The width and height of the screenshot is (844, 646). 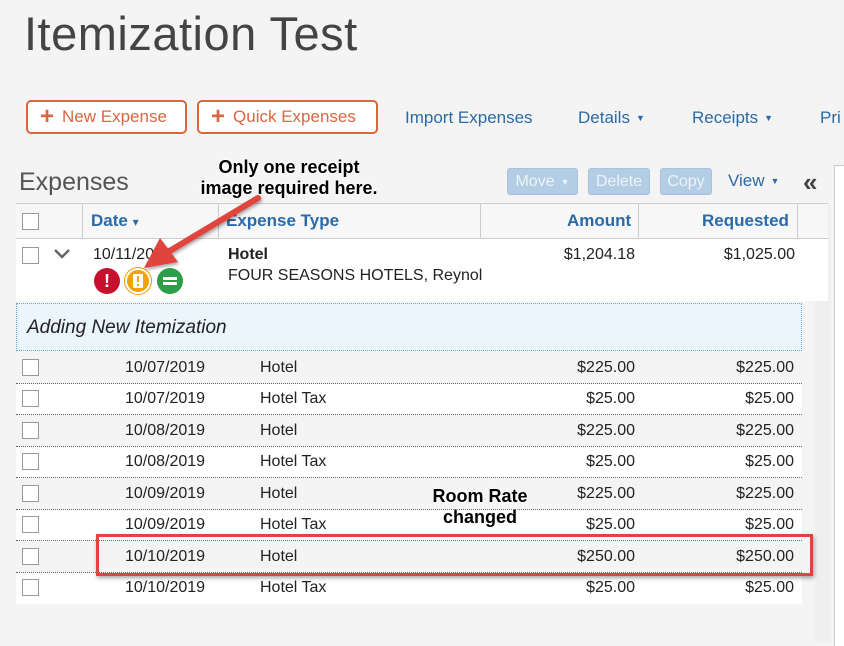 I want to click on import-expenses-link: Import Expenses, so click(x=469, y=118).